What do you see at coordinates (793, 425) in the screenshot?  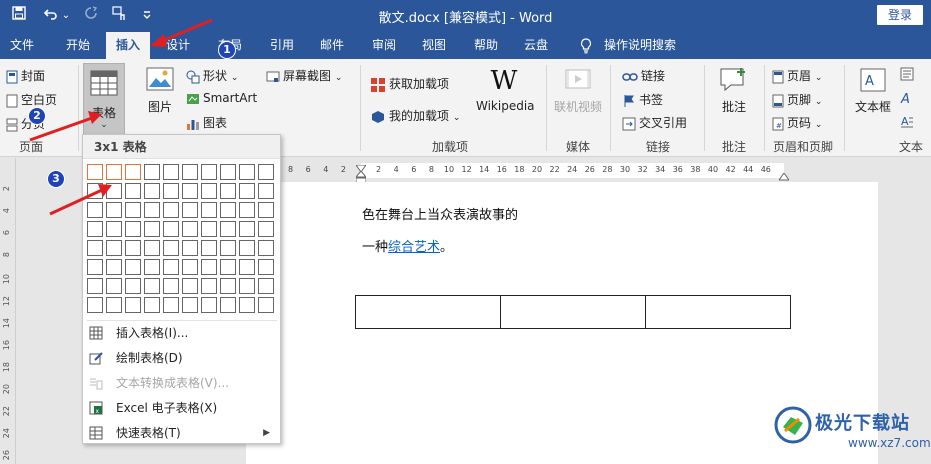 I see `watermark-logo-icon` at bounding box center [793, 425].